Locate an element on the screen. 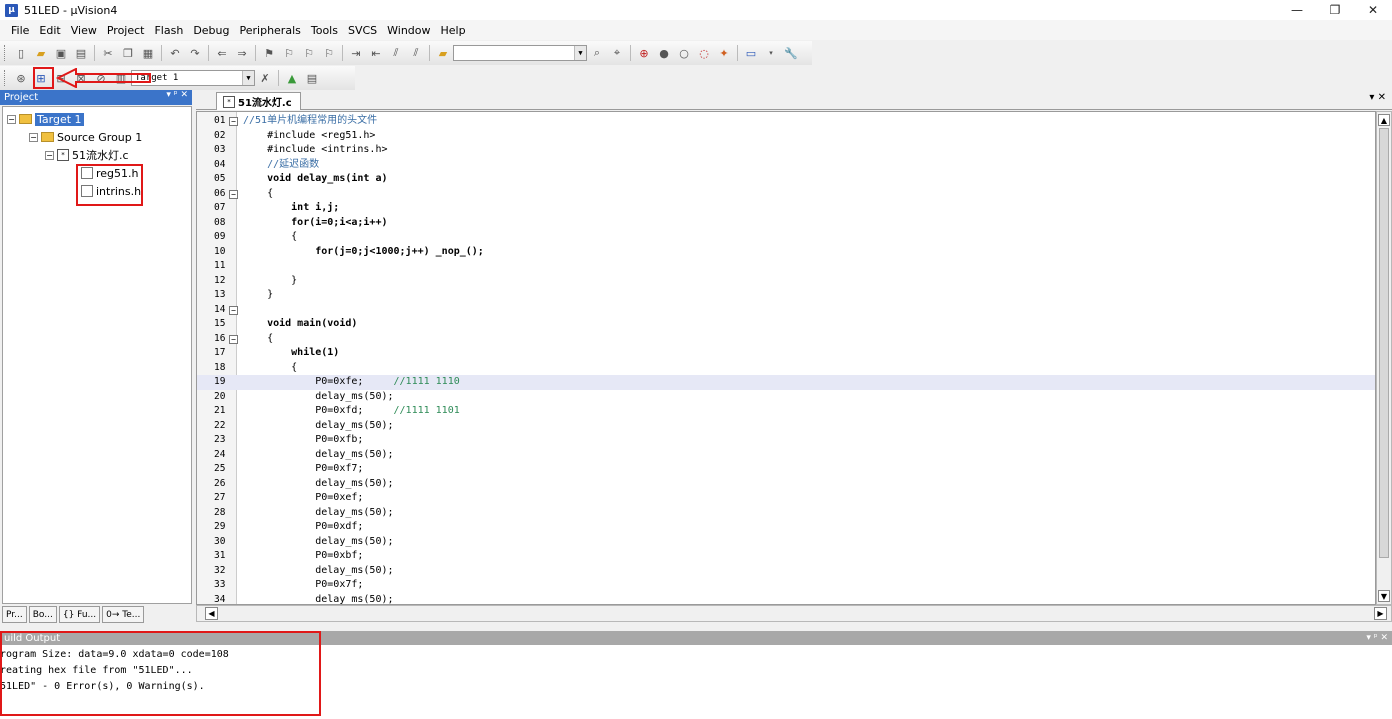 This screenshot has height=719, width=1392. kill-breakpoints-icon: ◌ is located at coordinates (704, 53).